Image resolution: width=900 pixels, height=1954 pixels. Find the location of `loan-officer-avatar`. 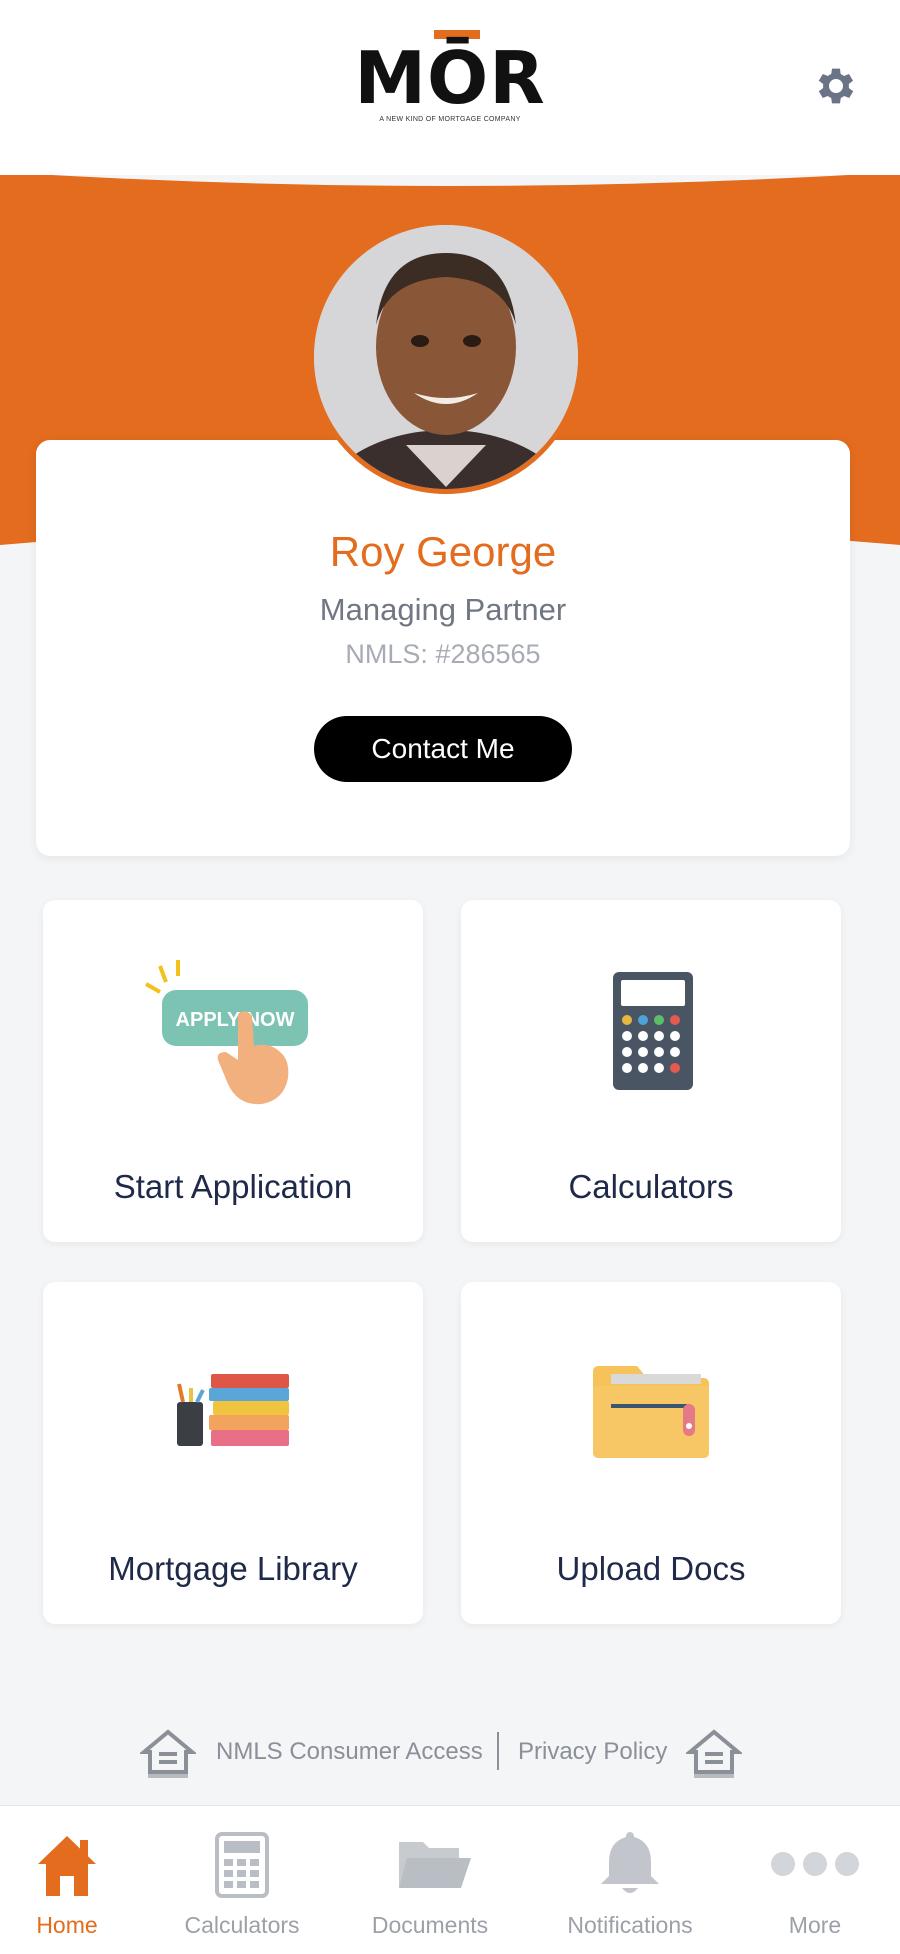

loan-officer-avatar is located at coordinates (446, 357).